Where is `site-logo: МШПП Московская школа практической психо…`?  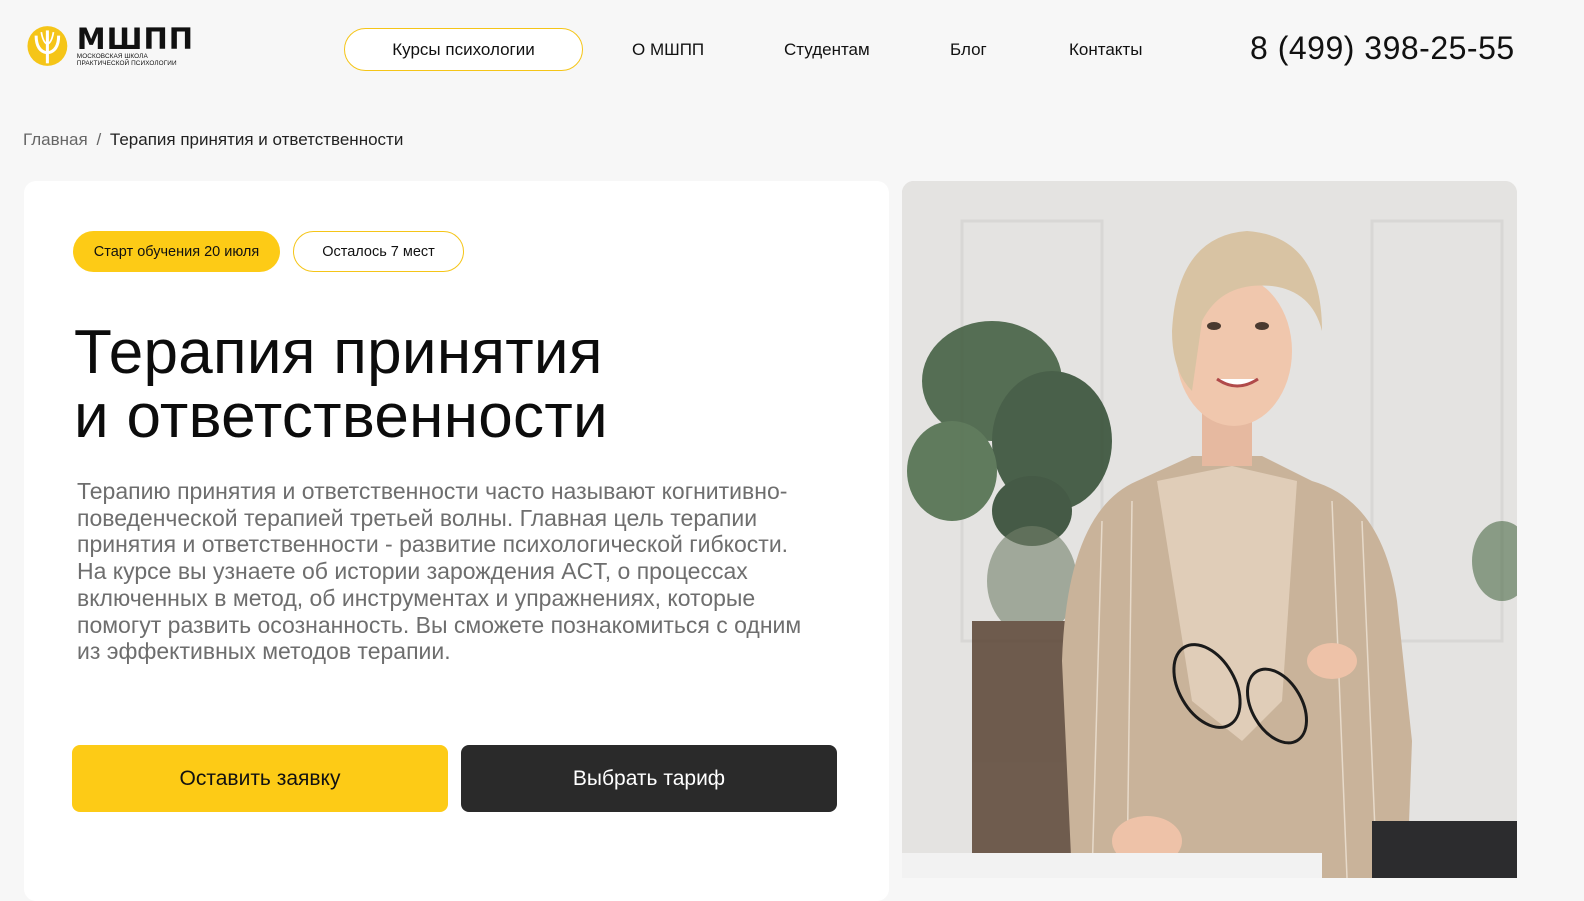
site-logo: МШПП Московская школа практической психо… is located at coordinates (109, 46).